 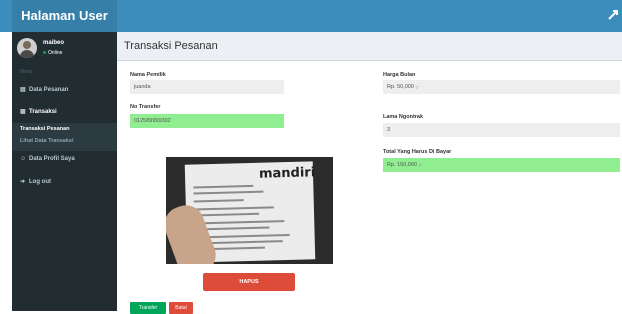 What do you see at coordinates (207, 121) in the screenshot?
I see `transfer-field: 012589999302` at bounding box center [207, 121].